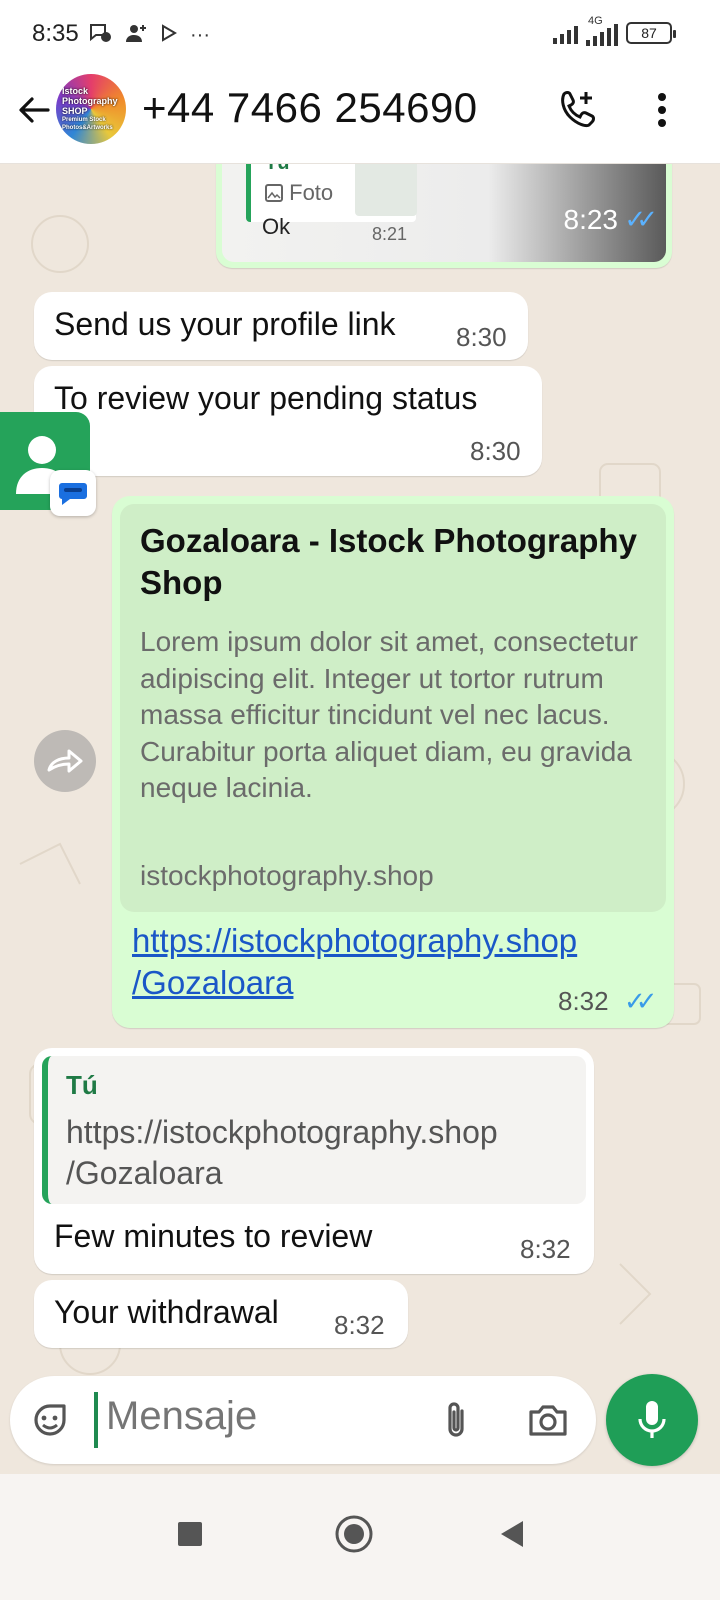 This screenshot has height=1600, width=720. I want to click on home-icon, so click(354, 1534).